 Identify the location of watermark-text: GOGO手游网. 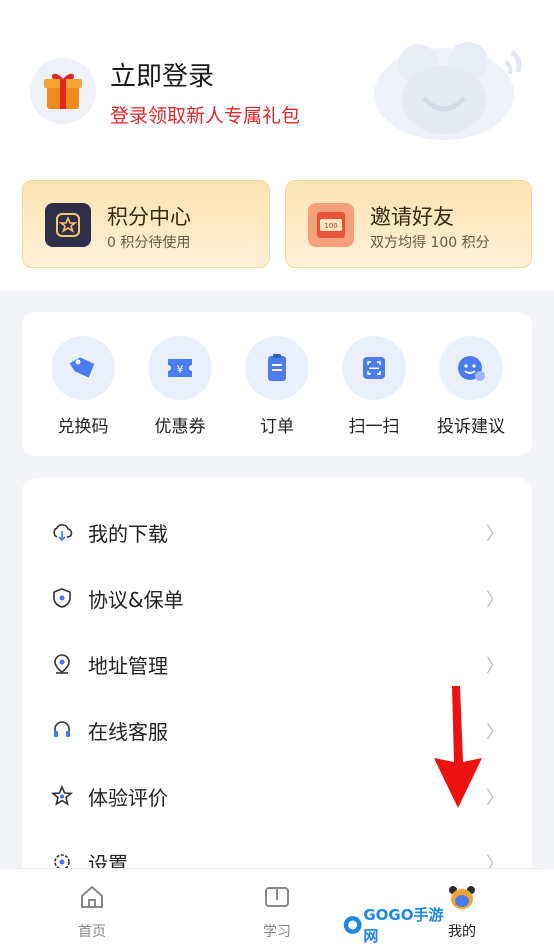
(403, 925).